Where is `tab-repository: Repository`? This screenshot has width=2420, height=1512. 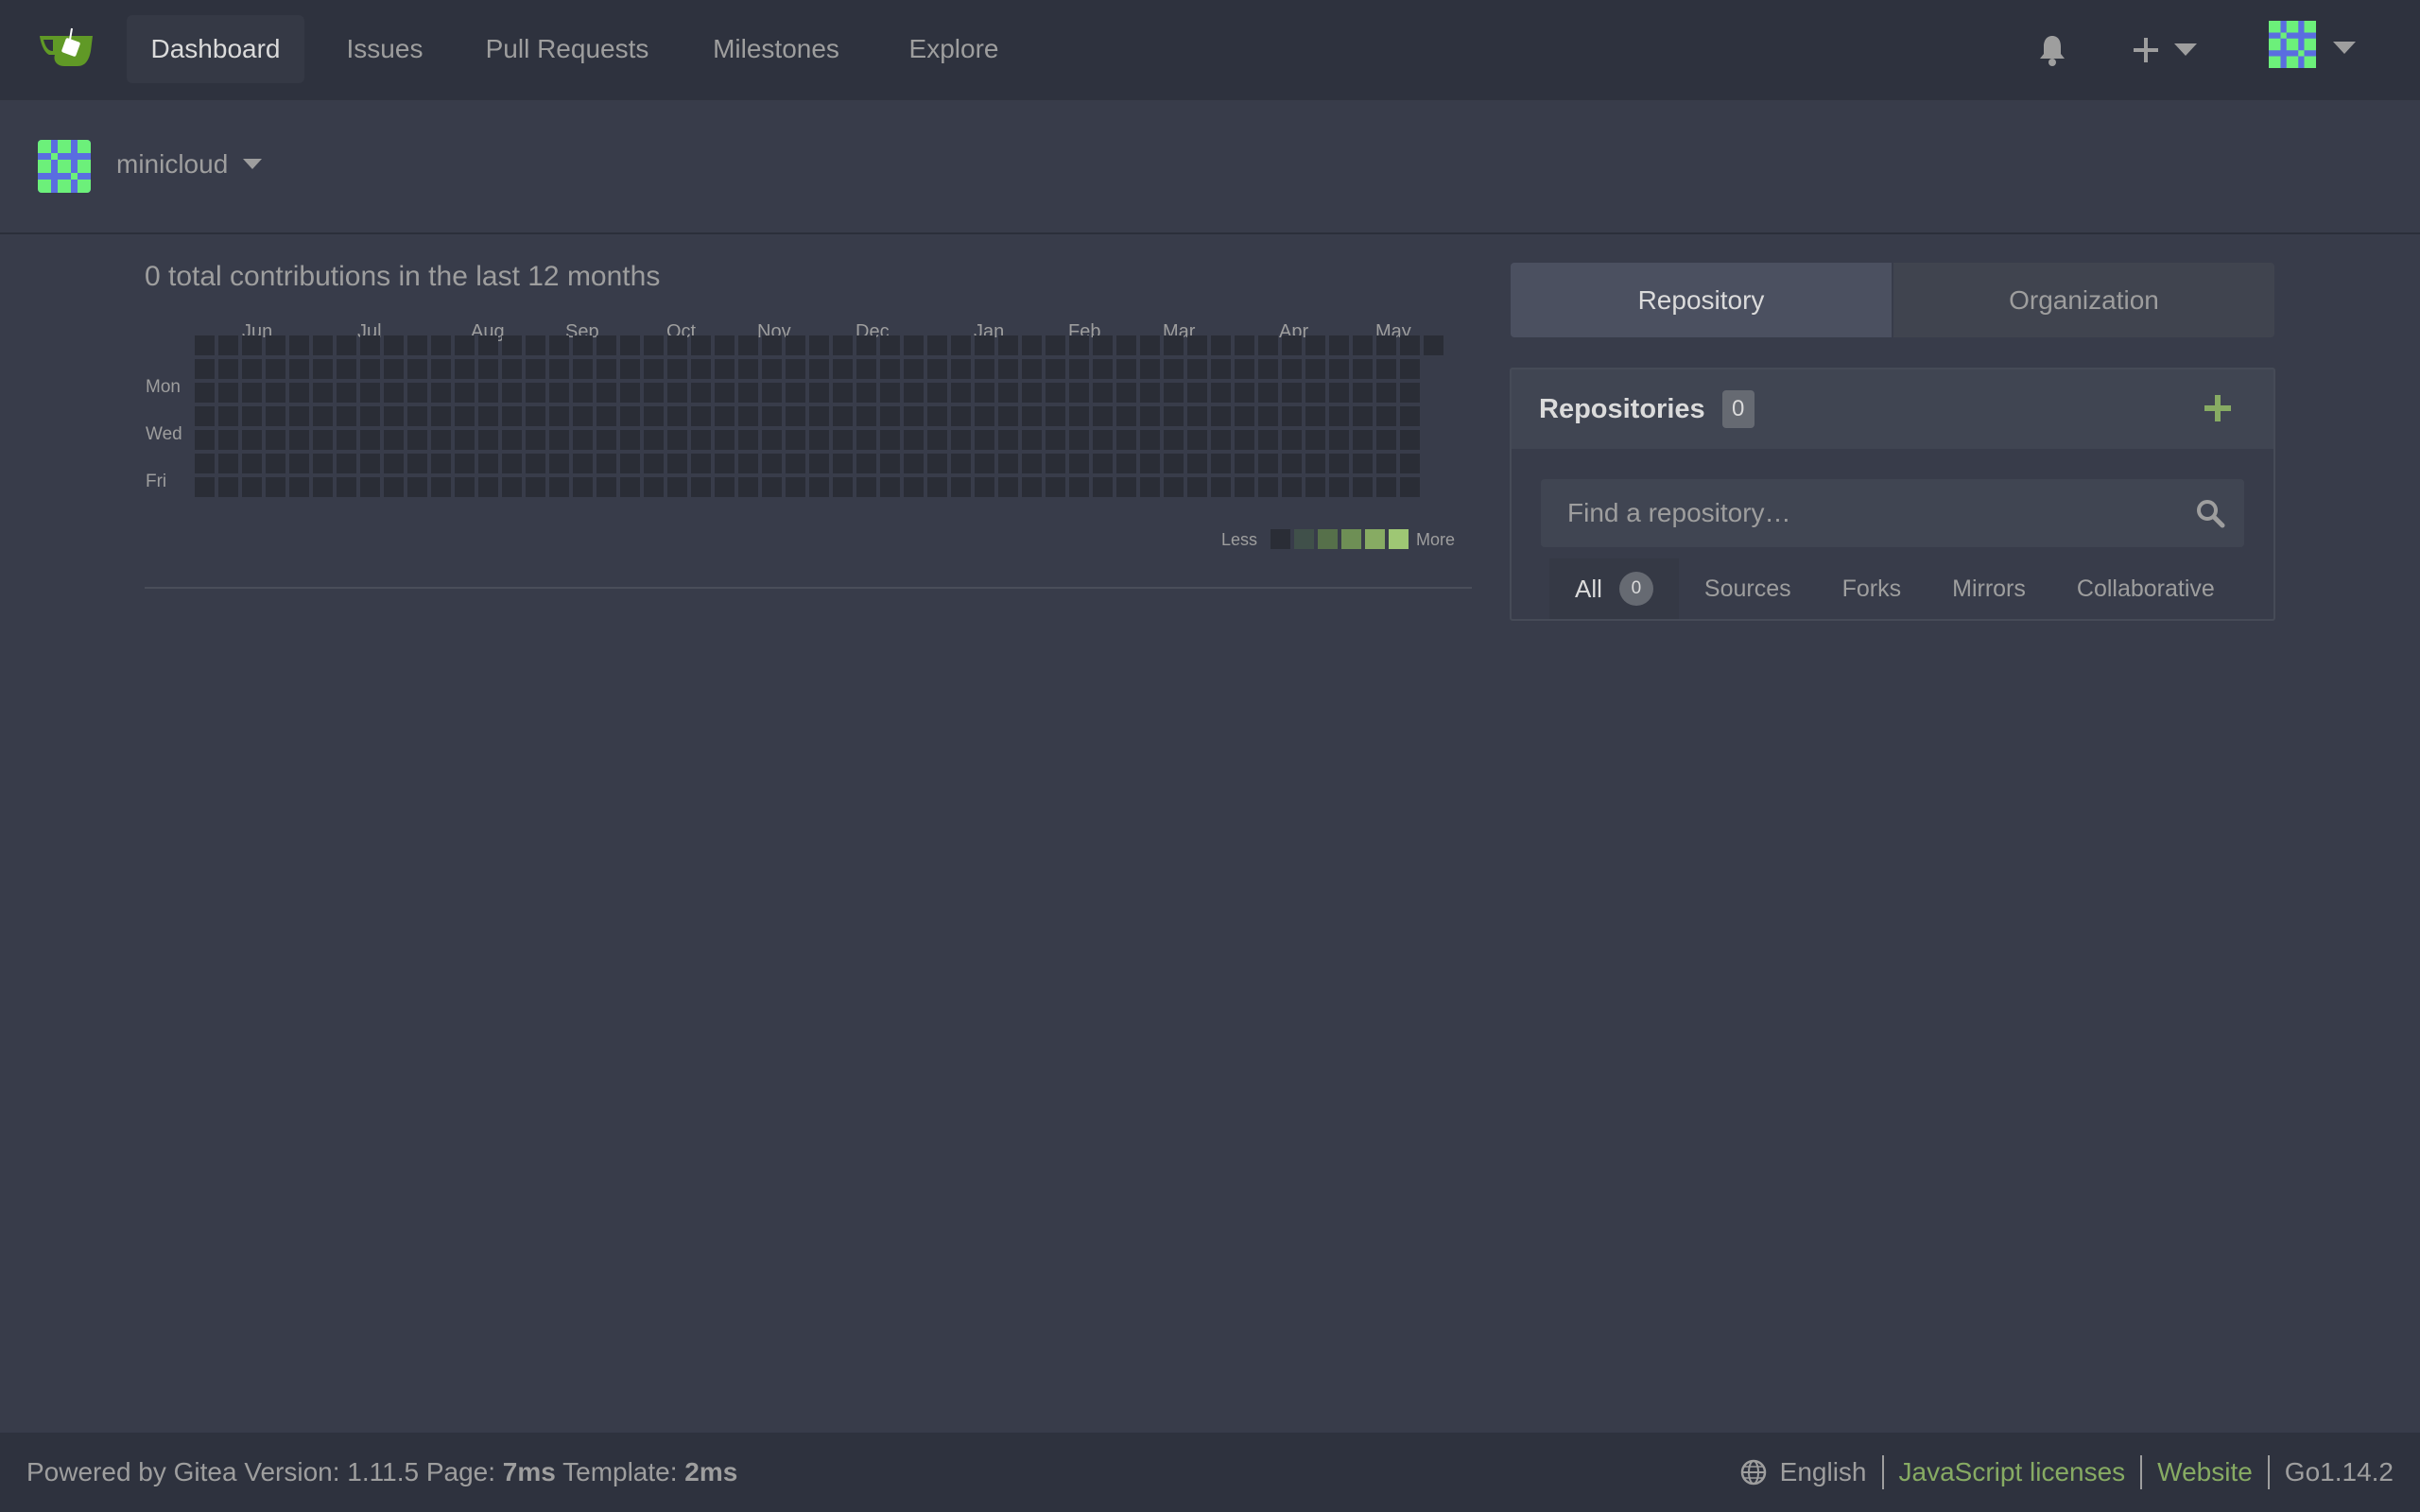 tab-repository: Repository is located at coordinates (1701, 300).